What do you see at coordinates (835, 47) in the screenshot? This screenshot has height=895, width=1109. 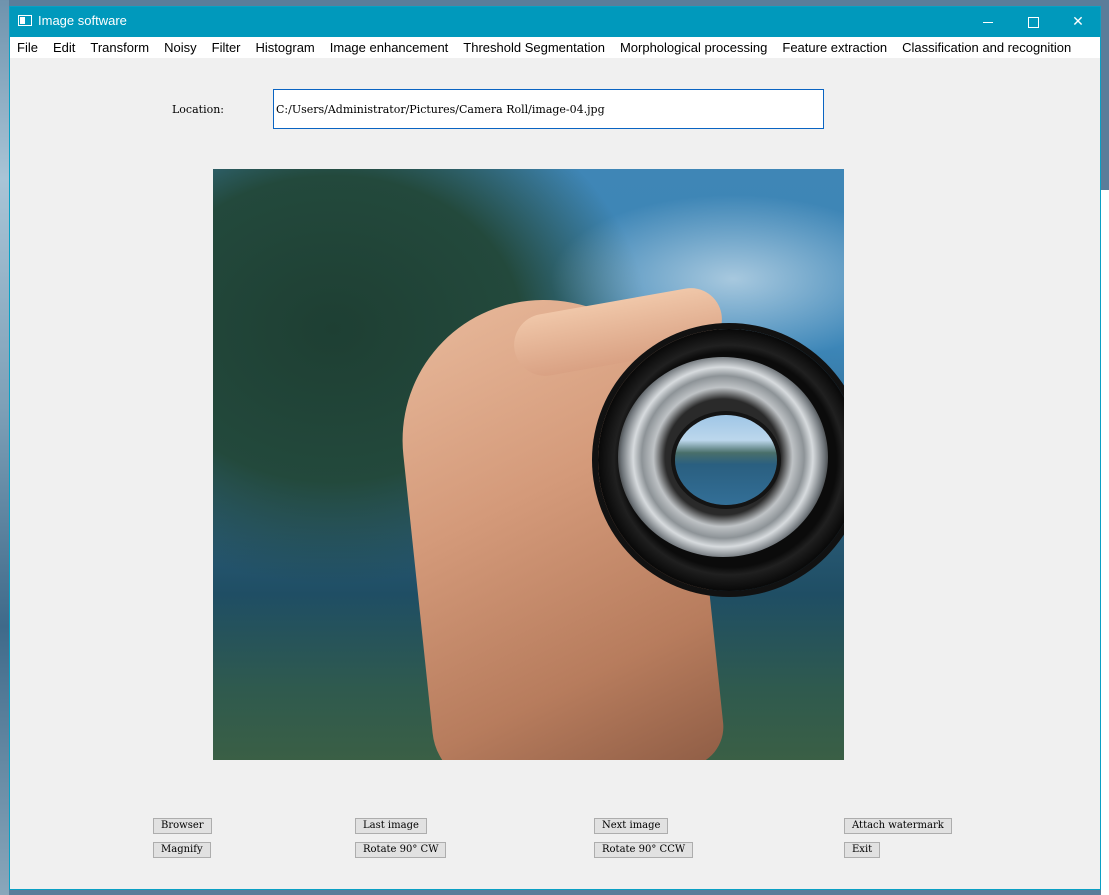 I see `menu-feature-extraction: Feature extraction` at bounding box center [835, 47].